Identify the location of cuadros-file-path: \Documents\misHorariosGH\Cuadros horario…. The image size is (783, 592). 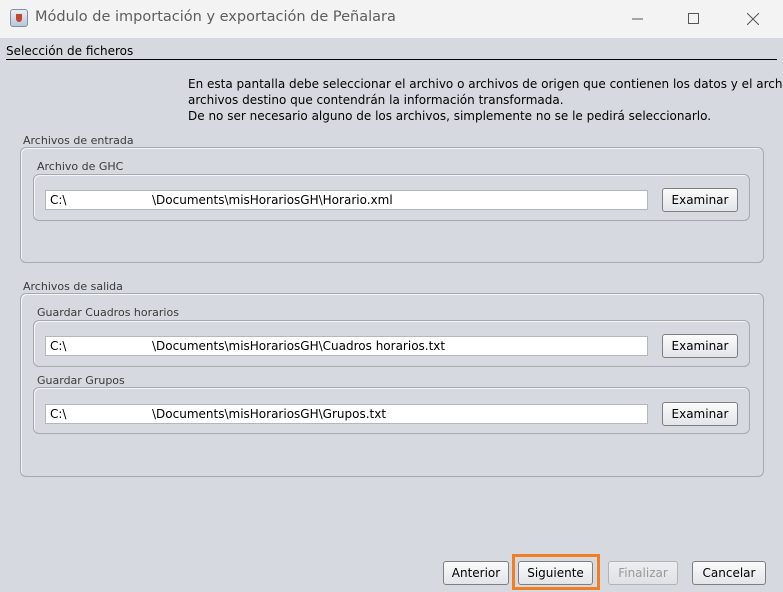
(299, 346).